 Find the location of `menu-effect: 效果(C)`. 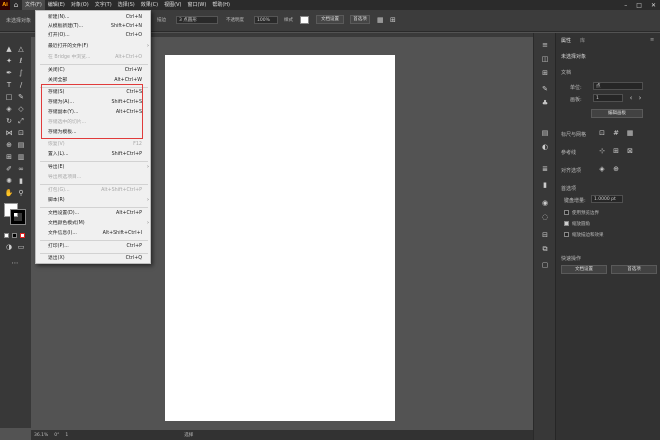

menu-effect: 效果(C) is located at coordinates (149, 5).